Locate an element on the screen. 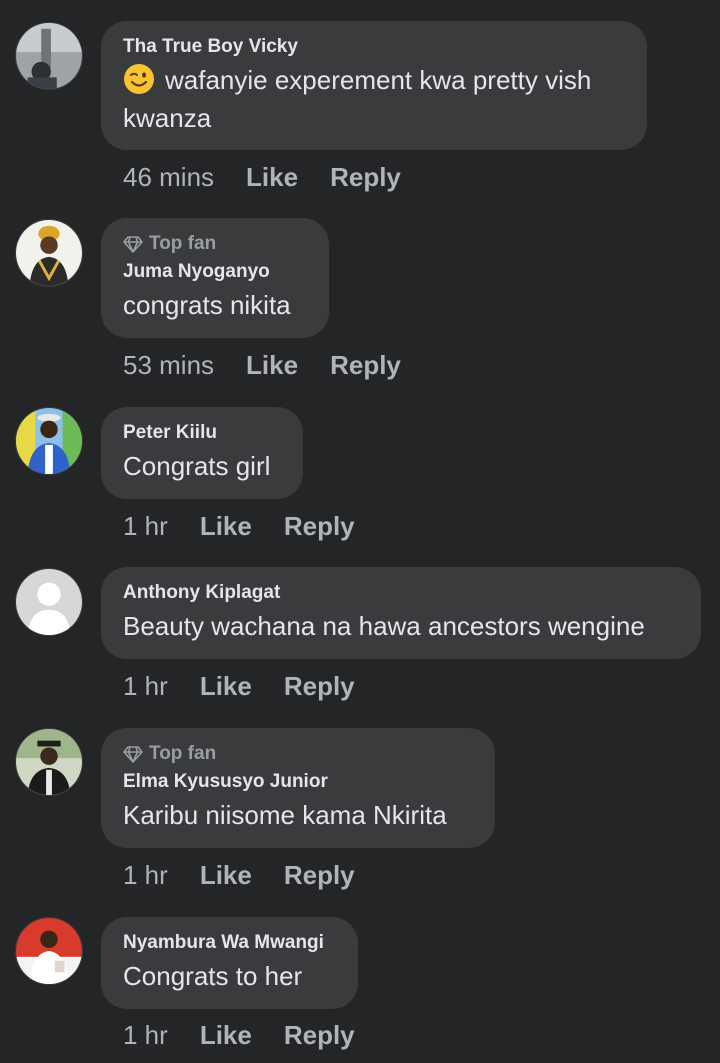  comment-author: Nyambura Wa Mwangi is located at coordinates (229, 943).